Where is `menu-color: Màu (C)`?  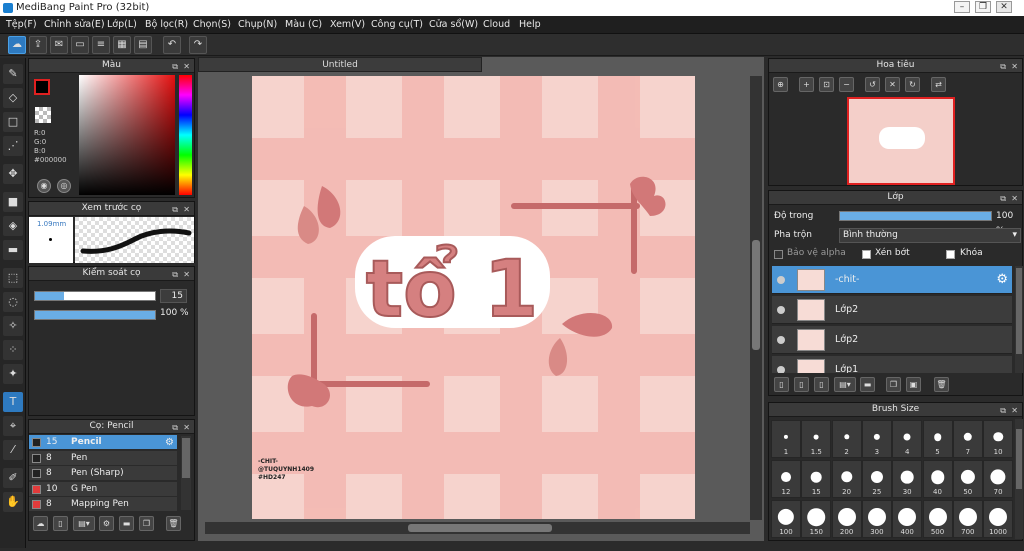
menu-color: Màu (C) is located at coordinates (303, 24).